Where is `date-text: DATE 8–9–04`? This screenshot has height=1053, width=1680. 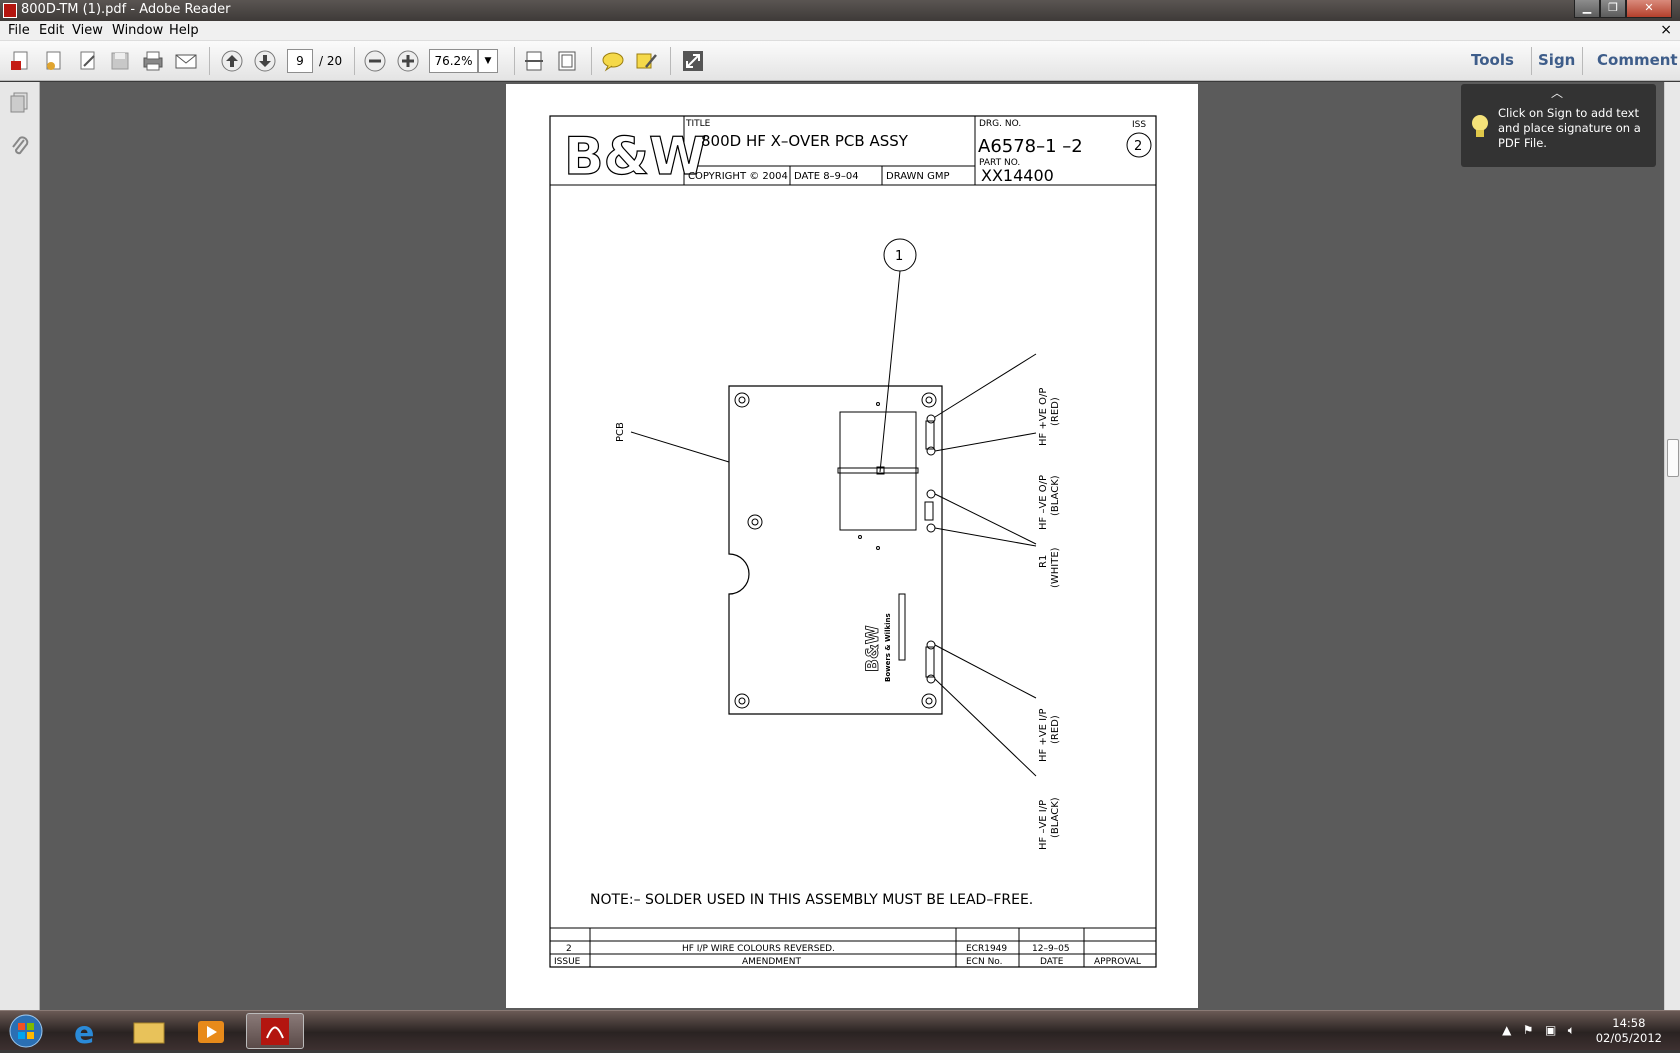 date-text: DATE 8–9–04 is located at coordinates (826, 176).